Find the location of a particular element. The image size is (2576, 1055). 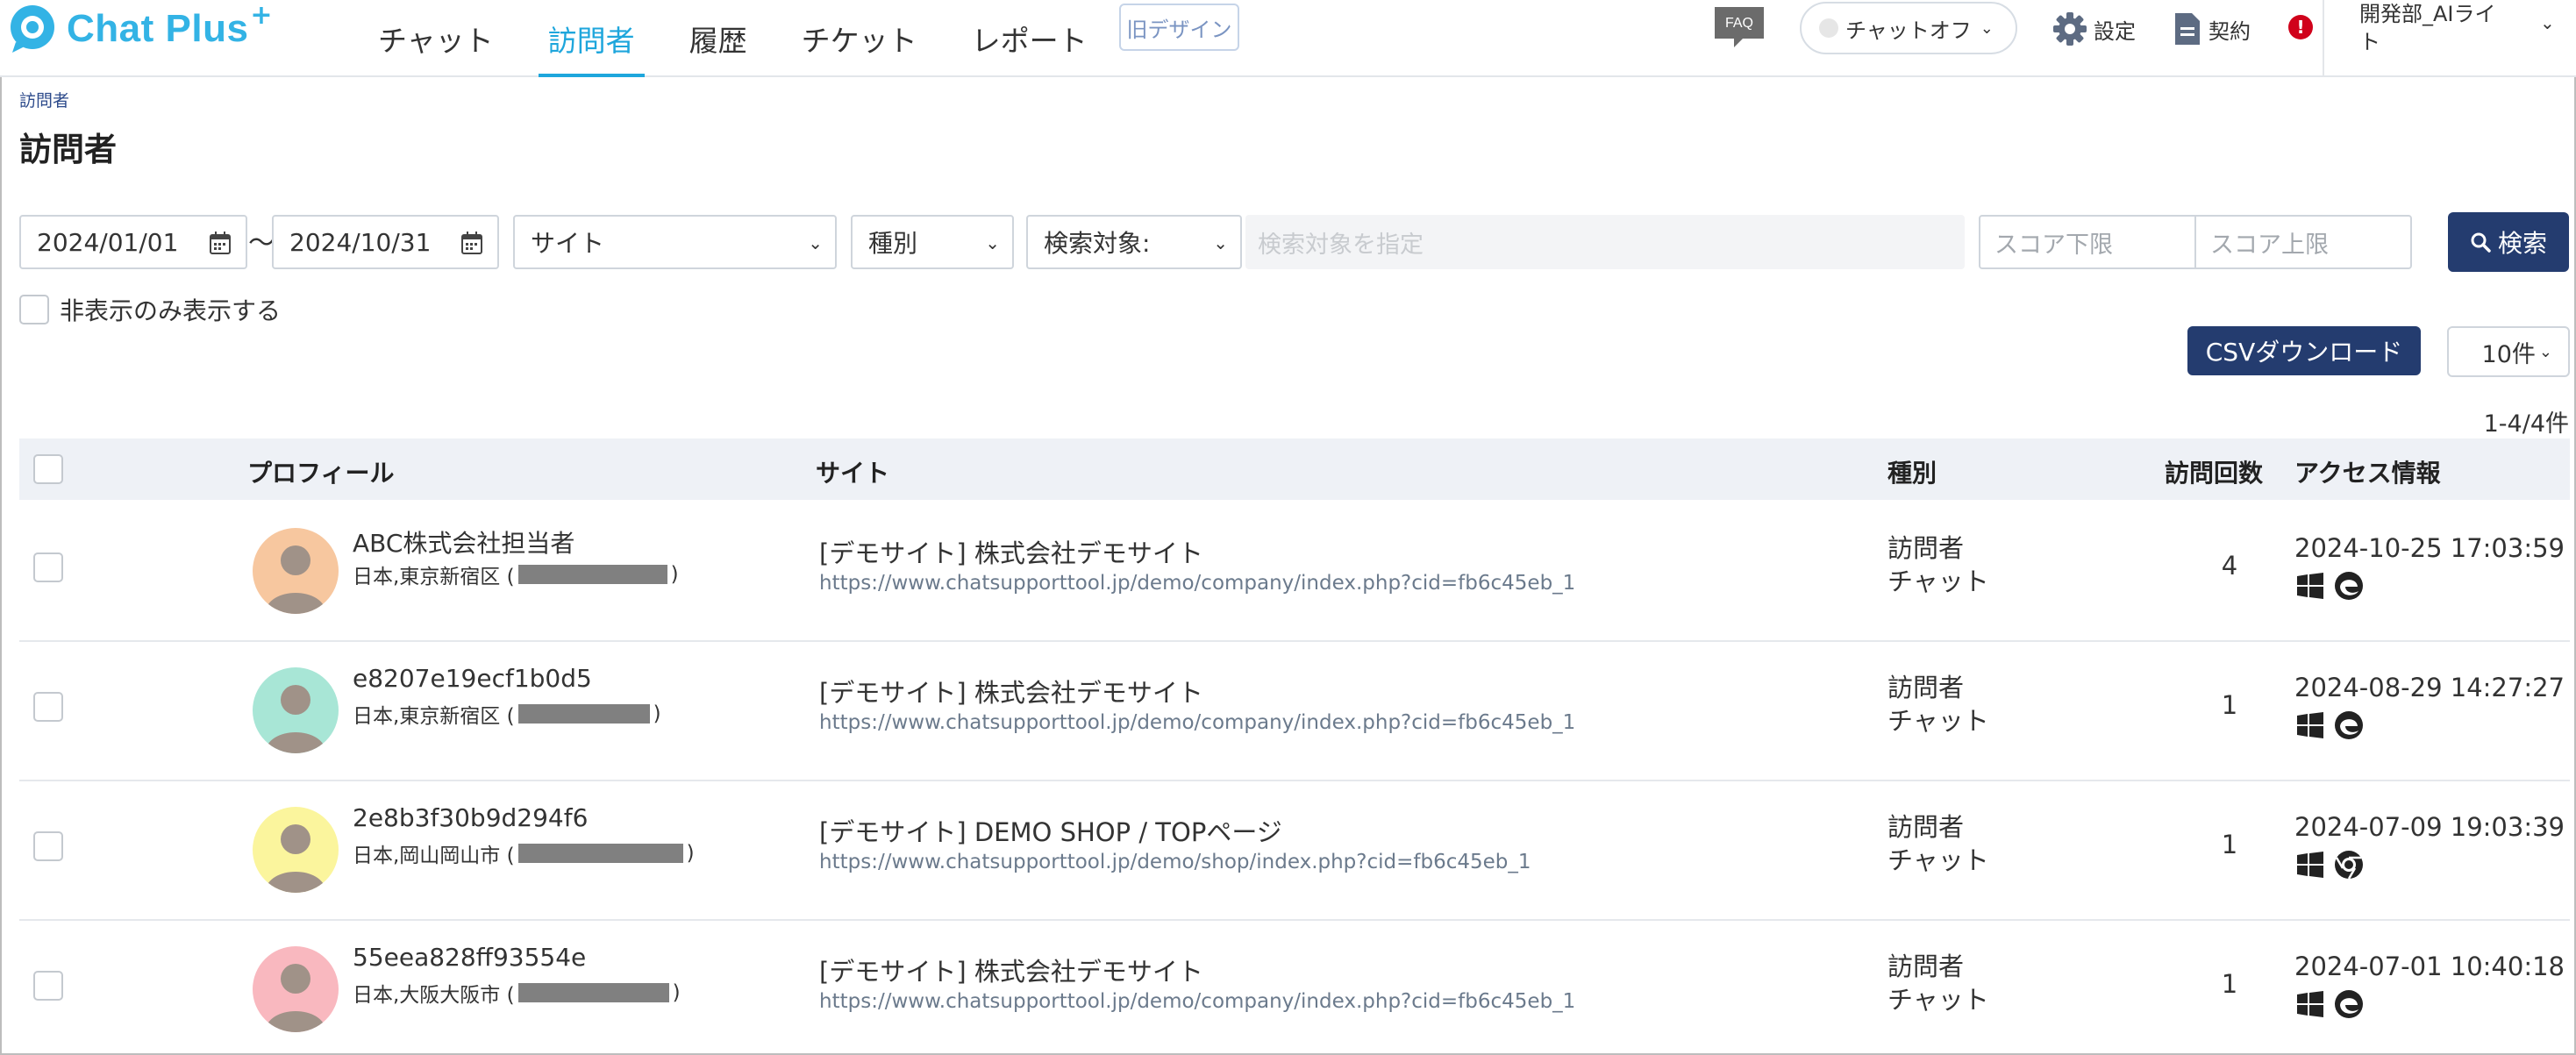

date-from-value: 2024/01/01 is located at coordinates (108, 242).